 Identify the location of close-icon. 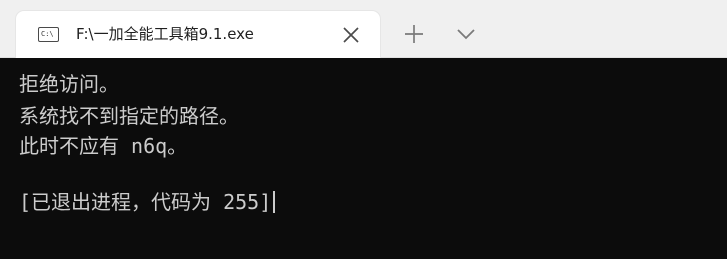
(351, 35).